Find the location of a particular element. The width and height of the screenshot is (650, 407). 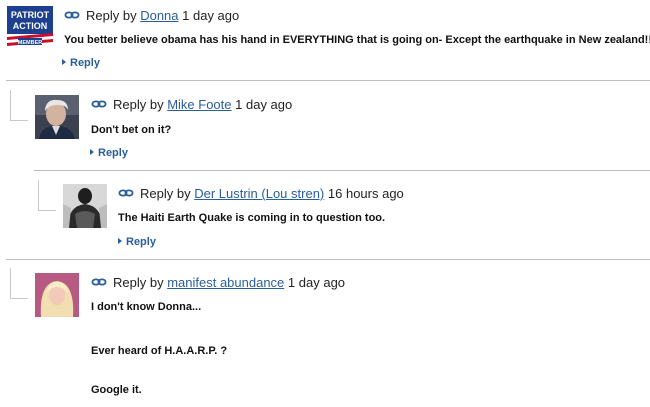

svg-text: ACTION is located at coordinates (30, 26).